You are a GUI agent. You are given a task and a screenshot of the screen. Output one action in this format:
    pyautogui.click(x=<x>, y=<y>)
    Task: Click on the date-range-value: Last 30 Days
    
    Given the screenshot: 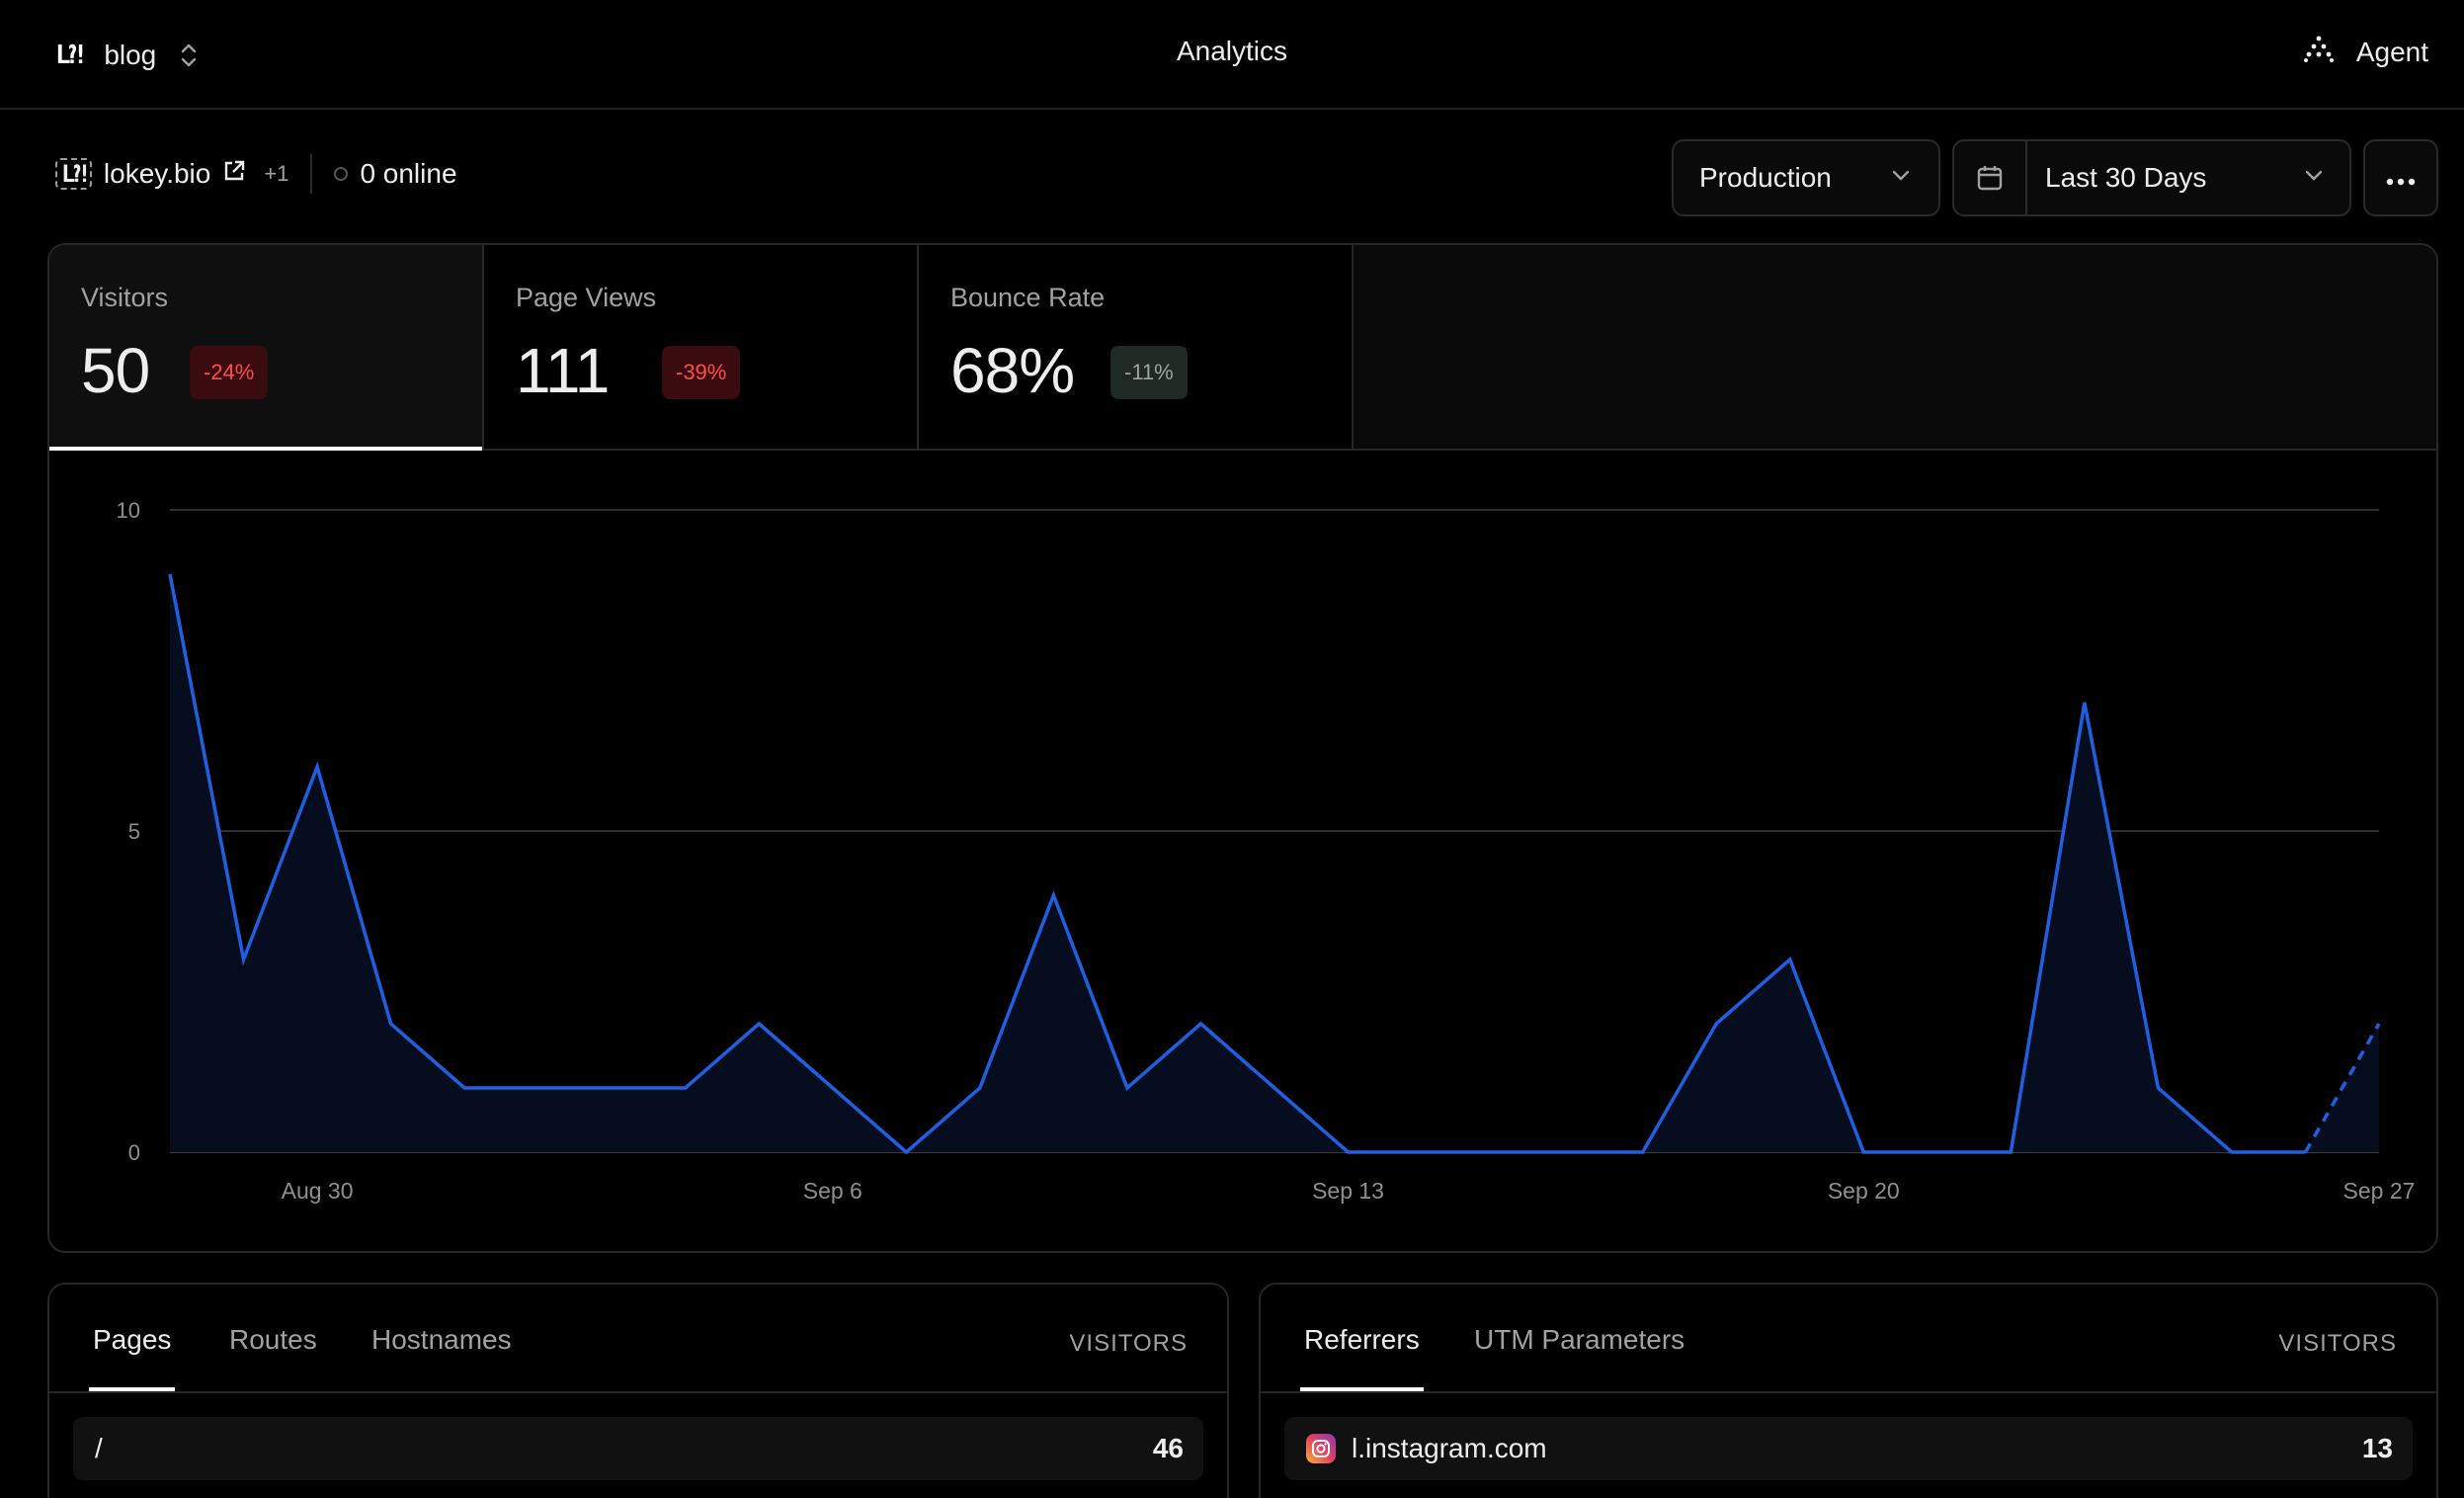 What is the action you would take?
    pyautogui.click(x=2126, y=177)
    